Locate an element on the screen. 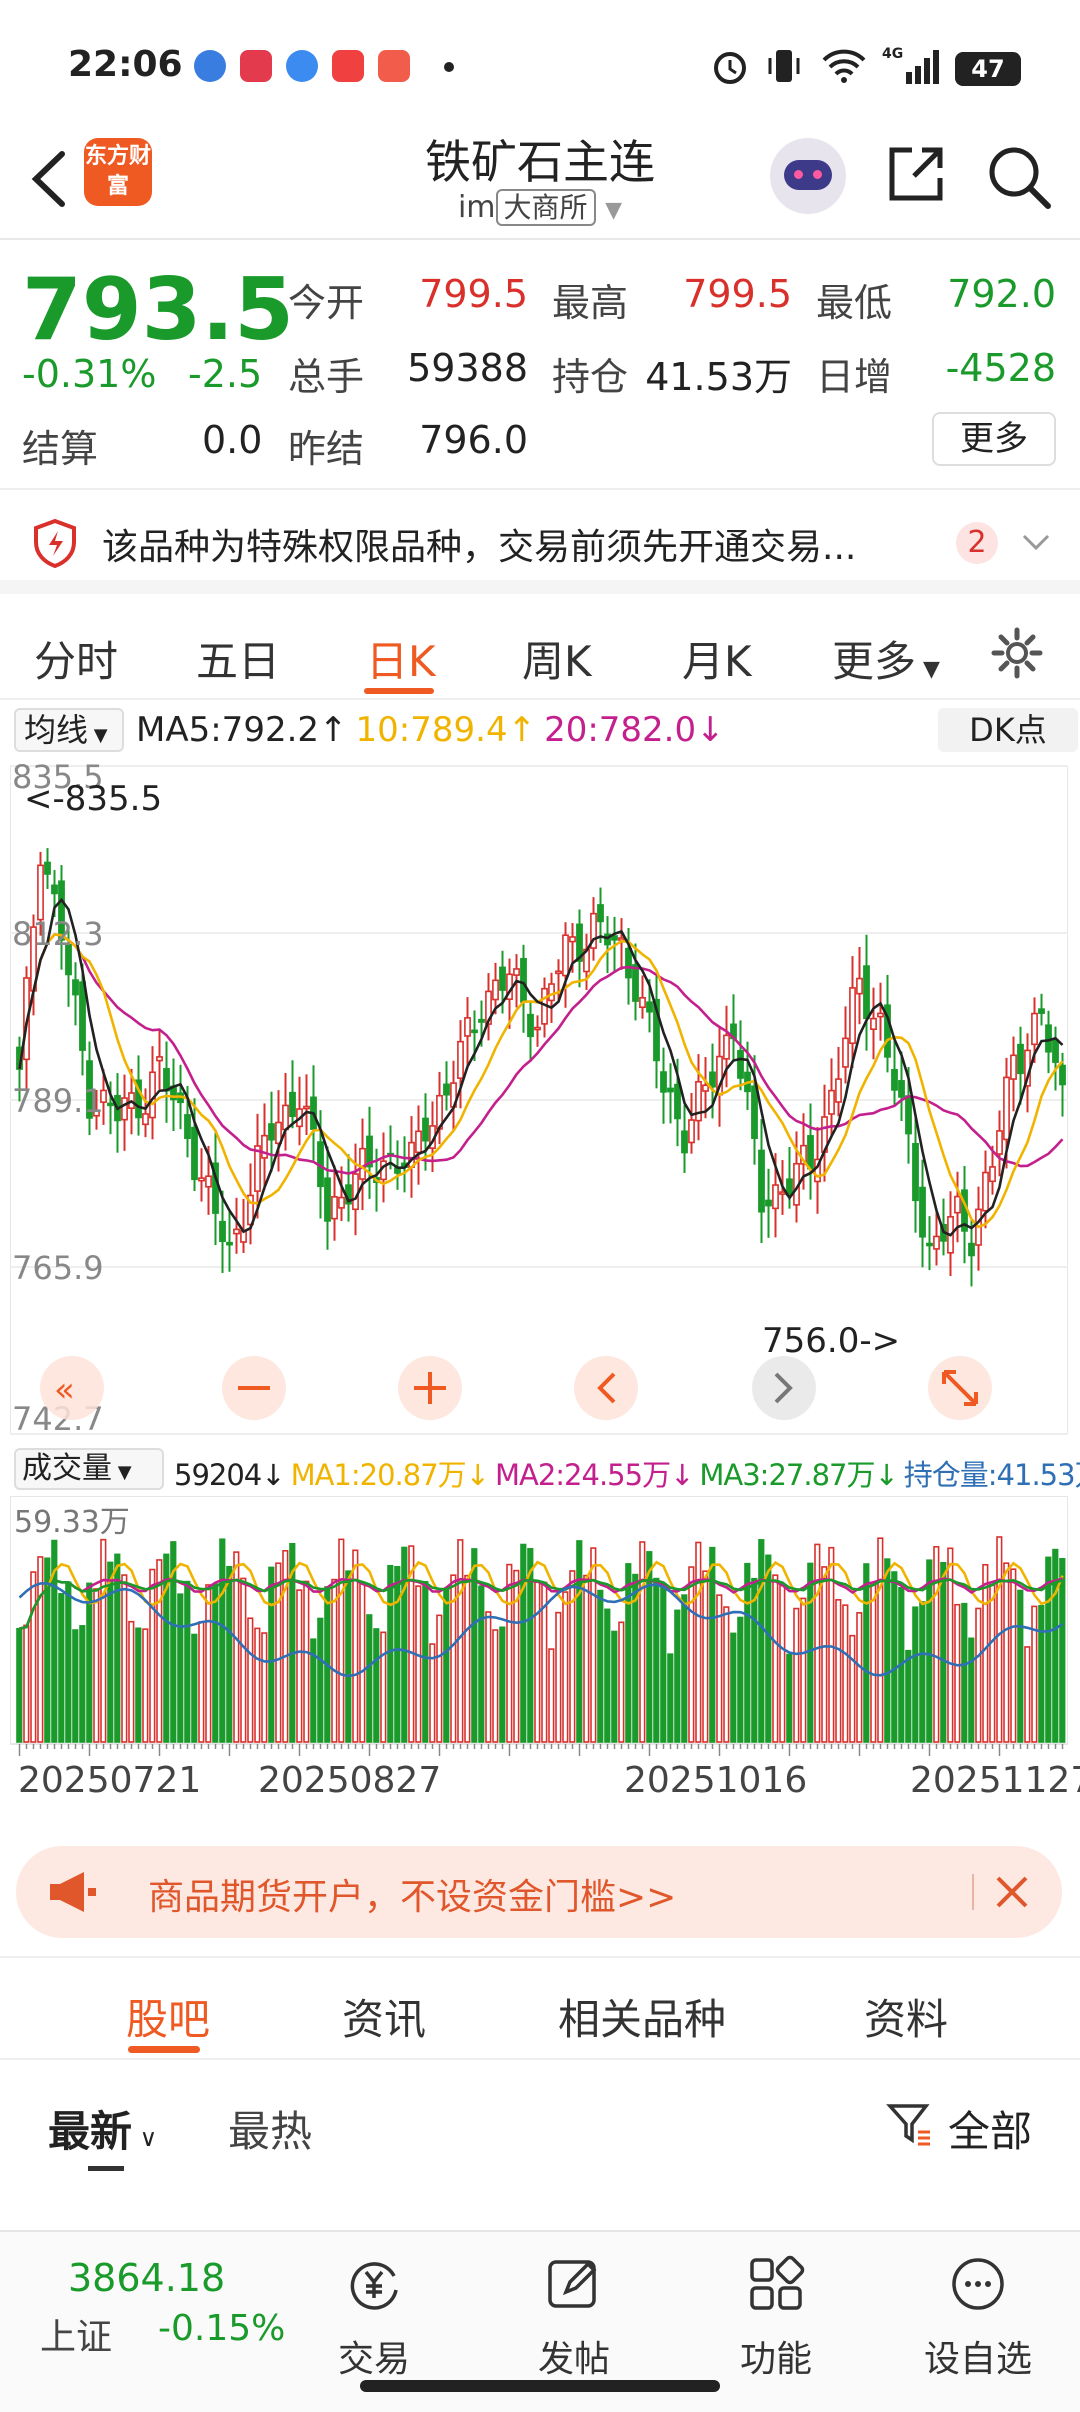  content-tabs: 股吧 资讯 相关品种 资料 is located at coordinates (540, 2008).